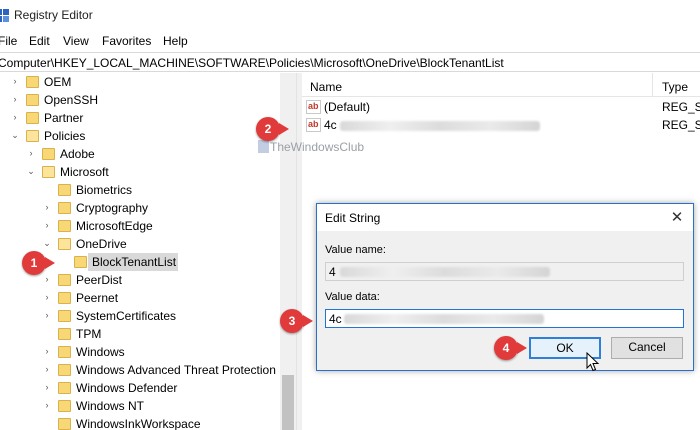 This screenshot has height=430, width=700. Describe the element at coordinates (140, 172) in the screenshot. I see `tree-item-microsoft: ⌄ Microsoft` at that location.